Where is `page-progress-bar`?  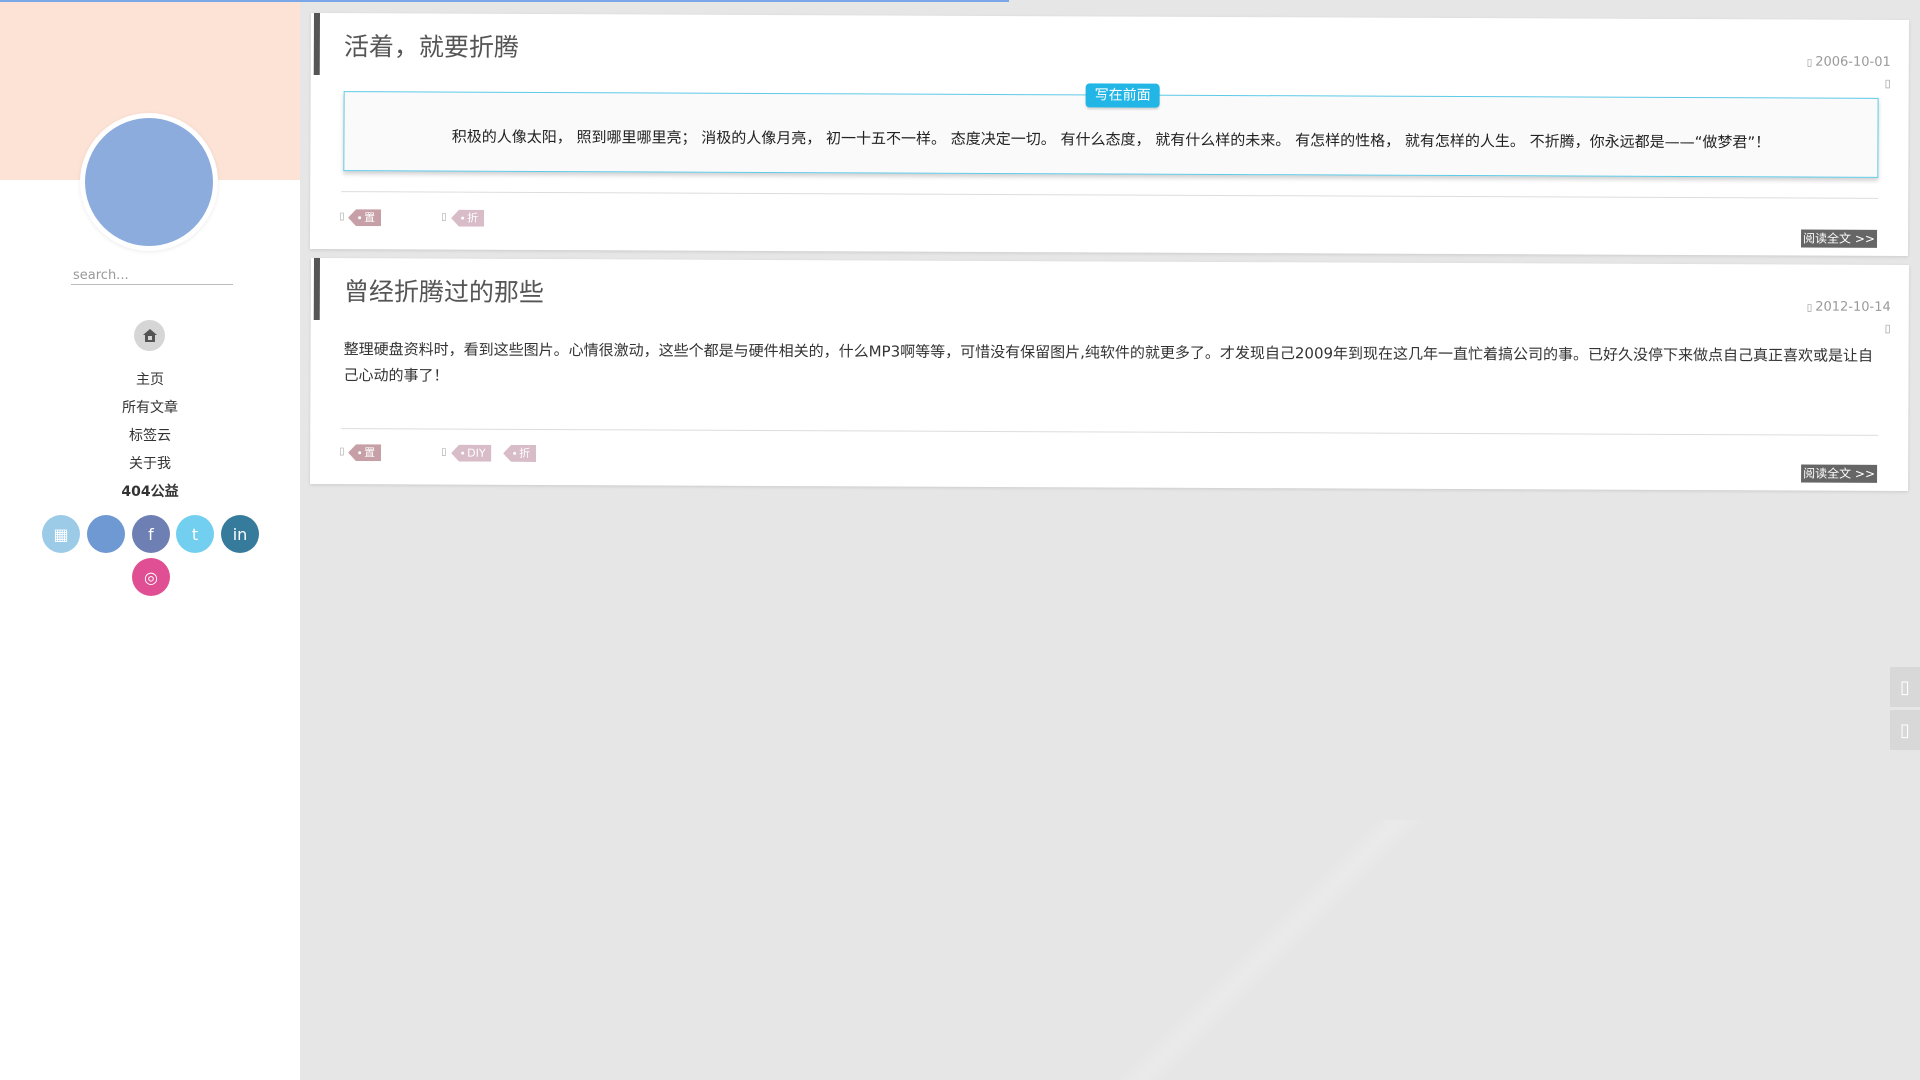 page-progress-bar is located at coordinates (504, 1).